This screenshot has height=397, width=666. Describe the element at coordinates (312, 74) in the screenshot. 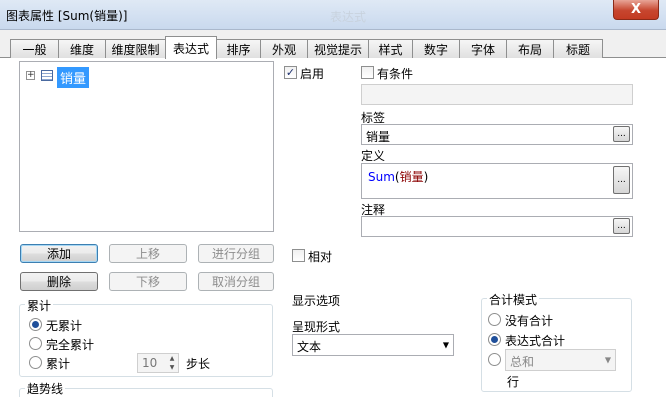

I see `enable-label: 启用` at that location.